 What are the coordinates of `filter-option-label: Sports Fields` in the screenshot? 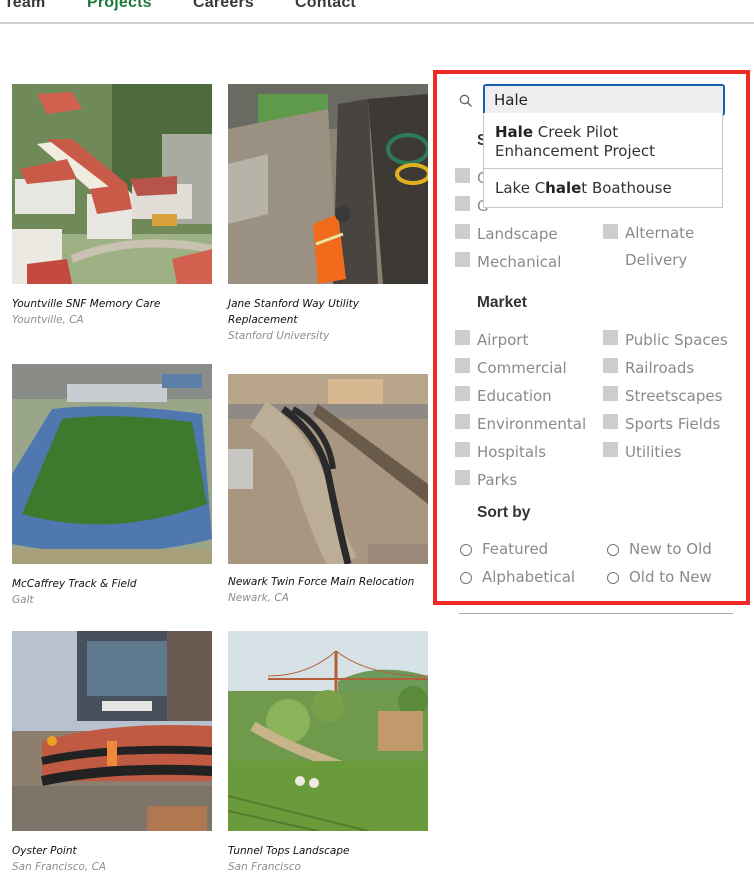 It's located at (673, 424).